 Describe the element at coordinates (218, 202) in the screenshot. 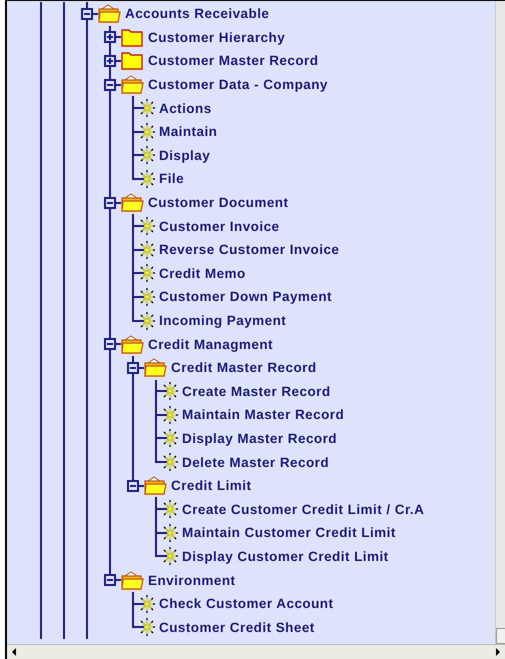

I see `tree-item-label: Customer Document` at that location.